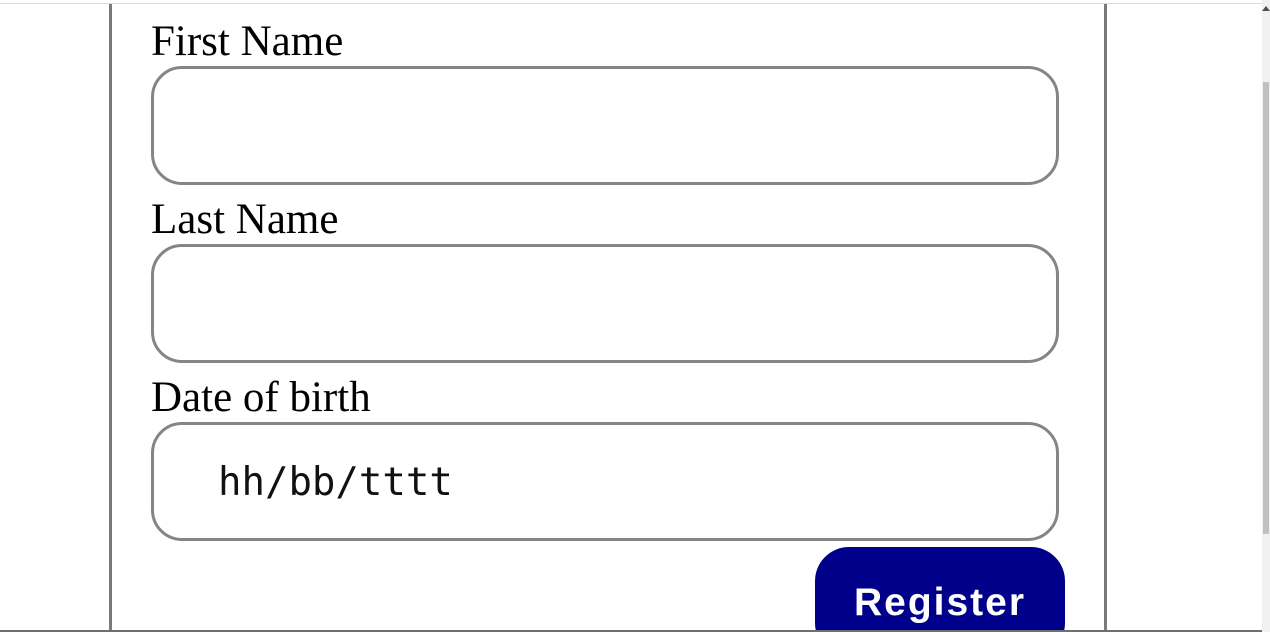  What do you see at coordinates (247, 41) in the screenshot?
I see `first-name-label: First Name` at bounding box center [247, 41].